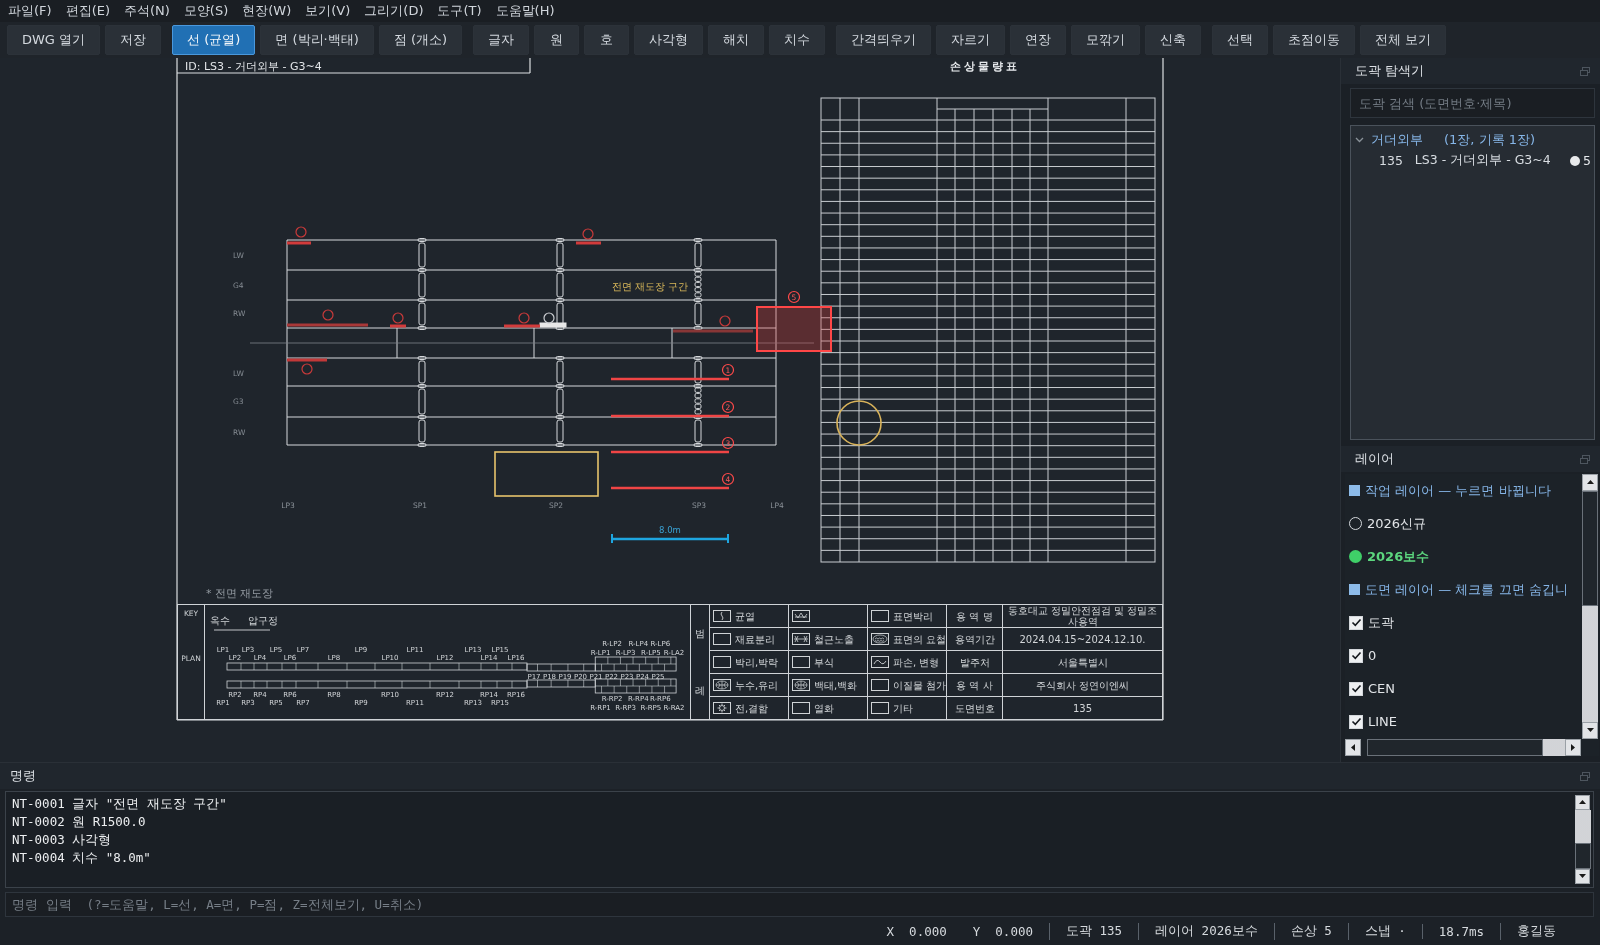 The height and width of the screenshot is (945, 1600). I want to click on toolbar-button: 신축, so click(1173, 40).